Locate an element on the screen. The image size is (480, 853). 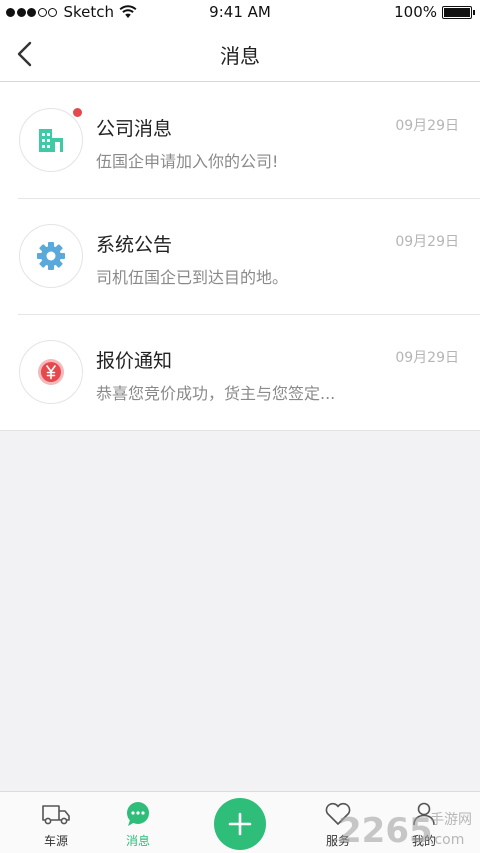
message-item-system: 系统公告 司机伍国企已到达目的地。 09月29日 is located at coordinates (240, 256).